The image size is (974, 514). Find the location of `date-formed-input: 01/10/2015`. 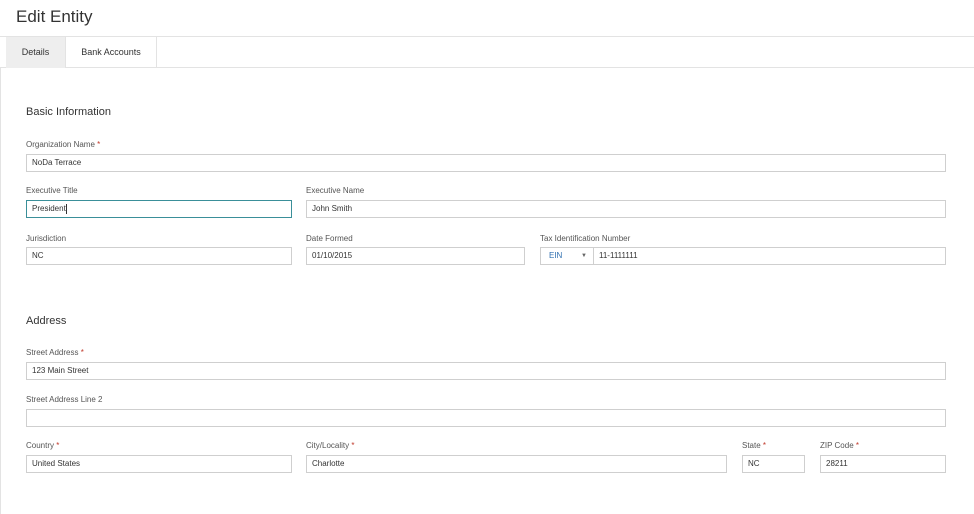

date-formed-input: 01/10/2015 is located at coordinates (415, 256).